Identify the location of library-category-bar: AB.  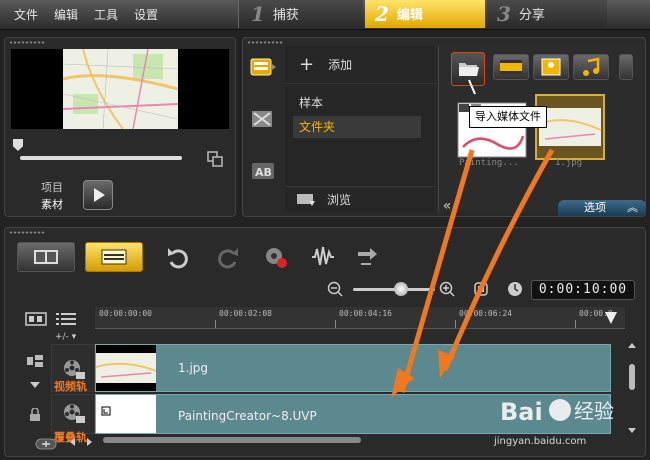
(264, 129).